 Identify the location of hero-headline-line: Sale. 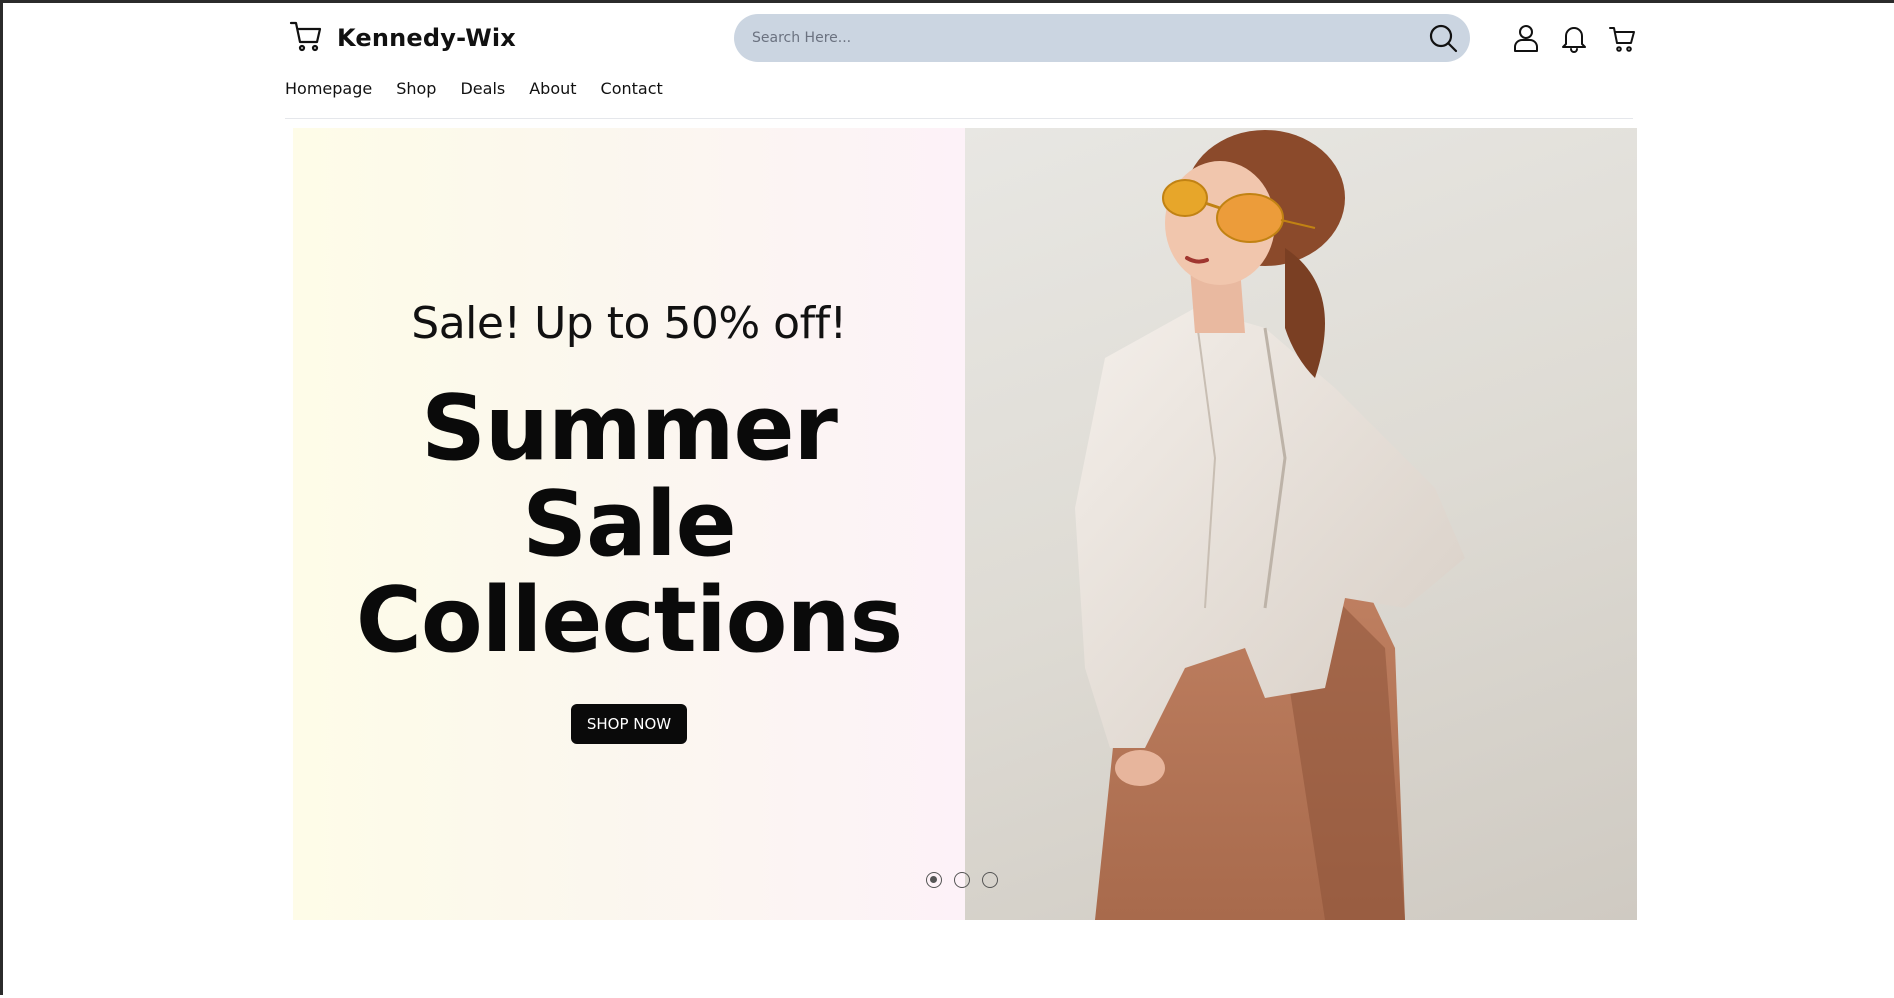
(629, 524).